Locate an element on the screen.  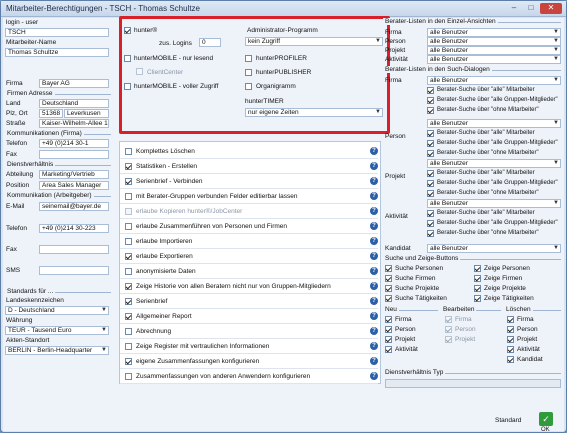
email-field: seinemail@bayer.de is located at coordinates (74, 206).